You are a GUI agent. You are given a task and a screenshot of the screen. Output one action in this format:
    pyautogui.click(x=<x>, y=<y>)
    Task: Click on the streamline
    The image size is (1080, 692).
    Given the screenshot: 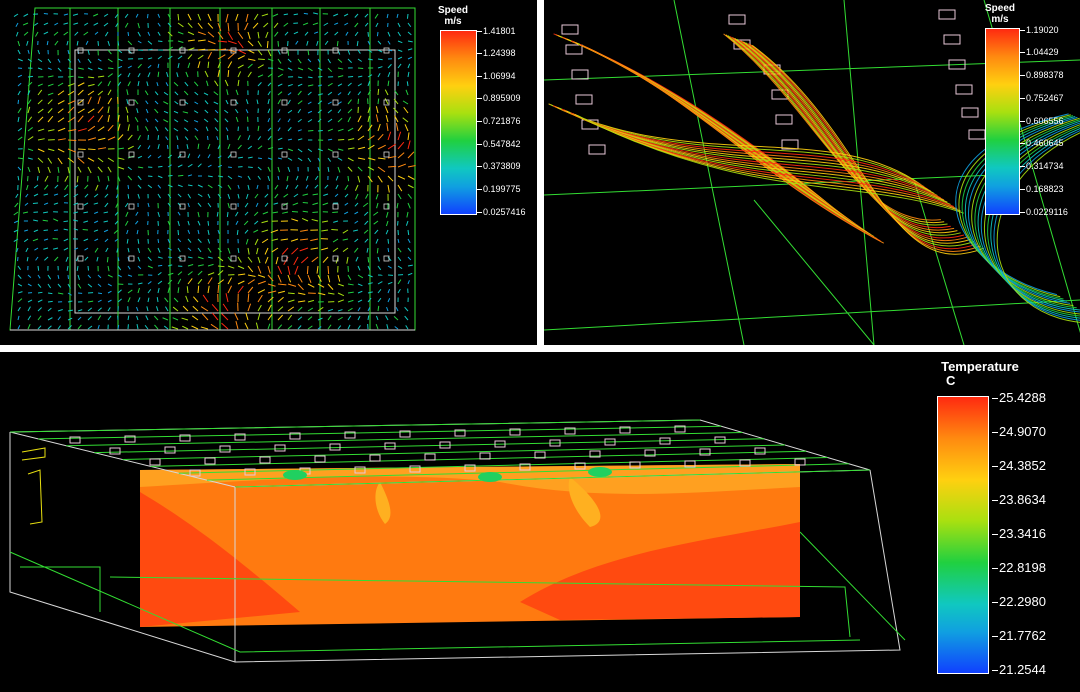 What is the action you would take?
    pyautogui.click(x=854, y=141)
    